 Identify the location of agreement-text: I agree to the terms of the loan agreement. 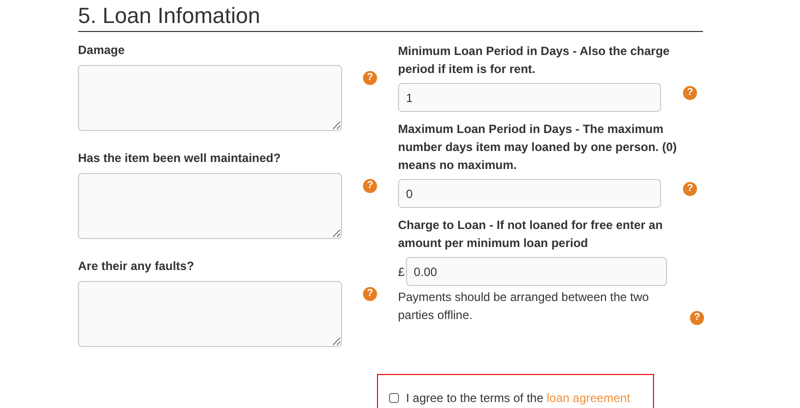
(518, 398).